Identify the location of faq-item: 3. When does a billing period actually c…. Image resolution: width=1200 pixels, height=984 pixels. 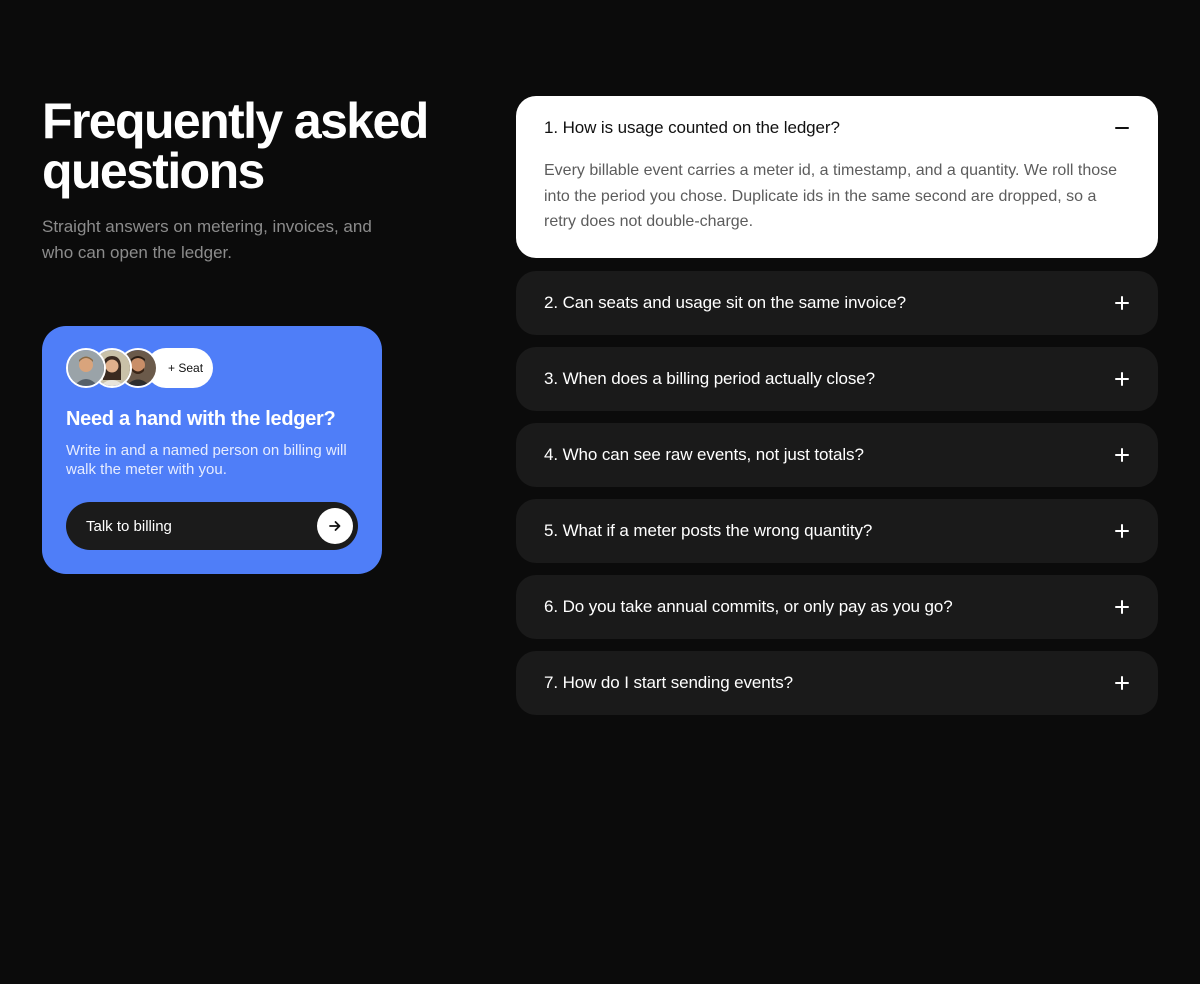
(837, 379).